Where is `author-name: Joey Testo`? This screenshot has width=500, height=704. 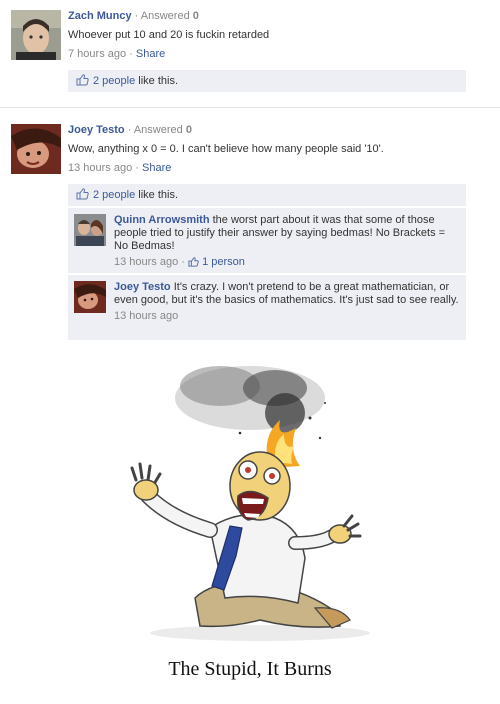 author-name: Joey Testo is located at coordinates (96, 130).